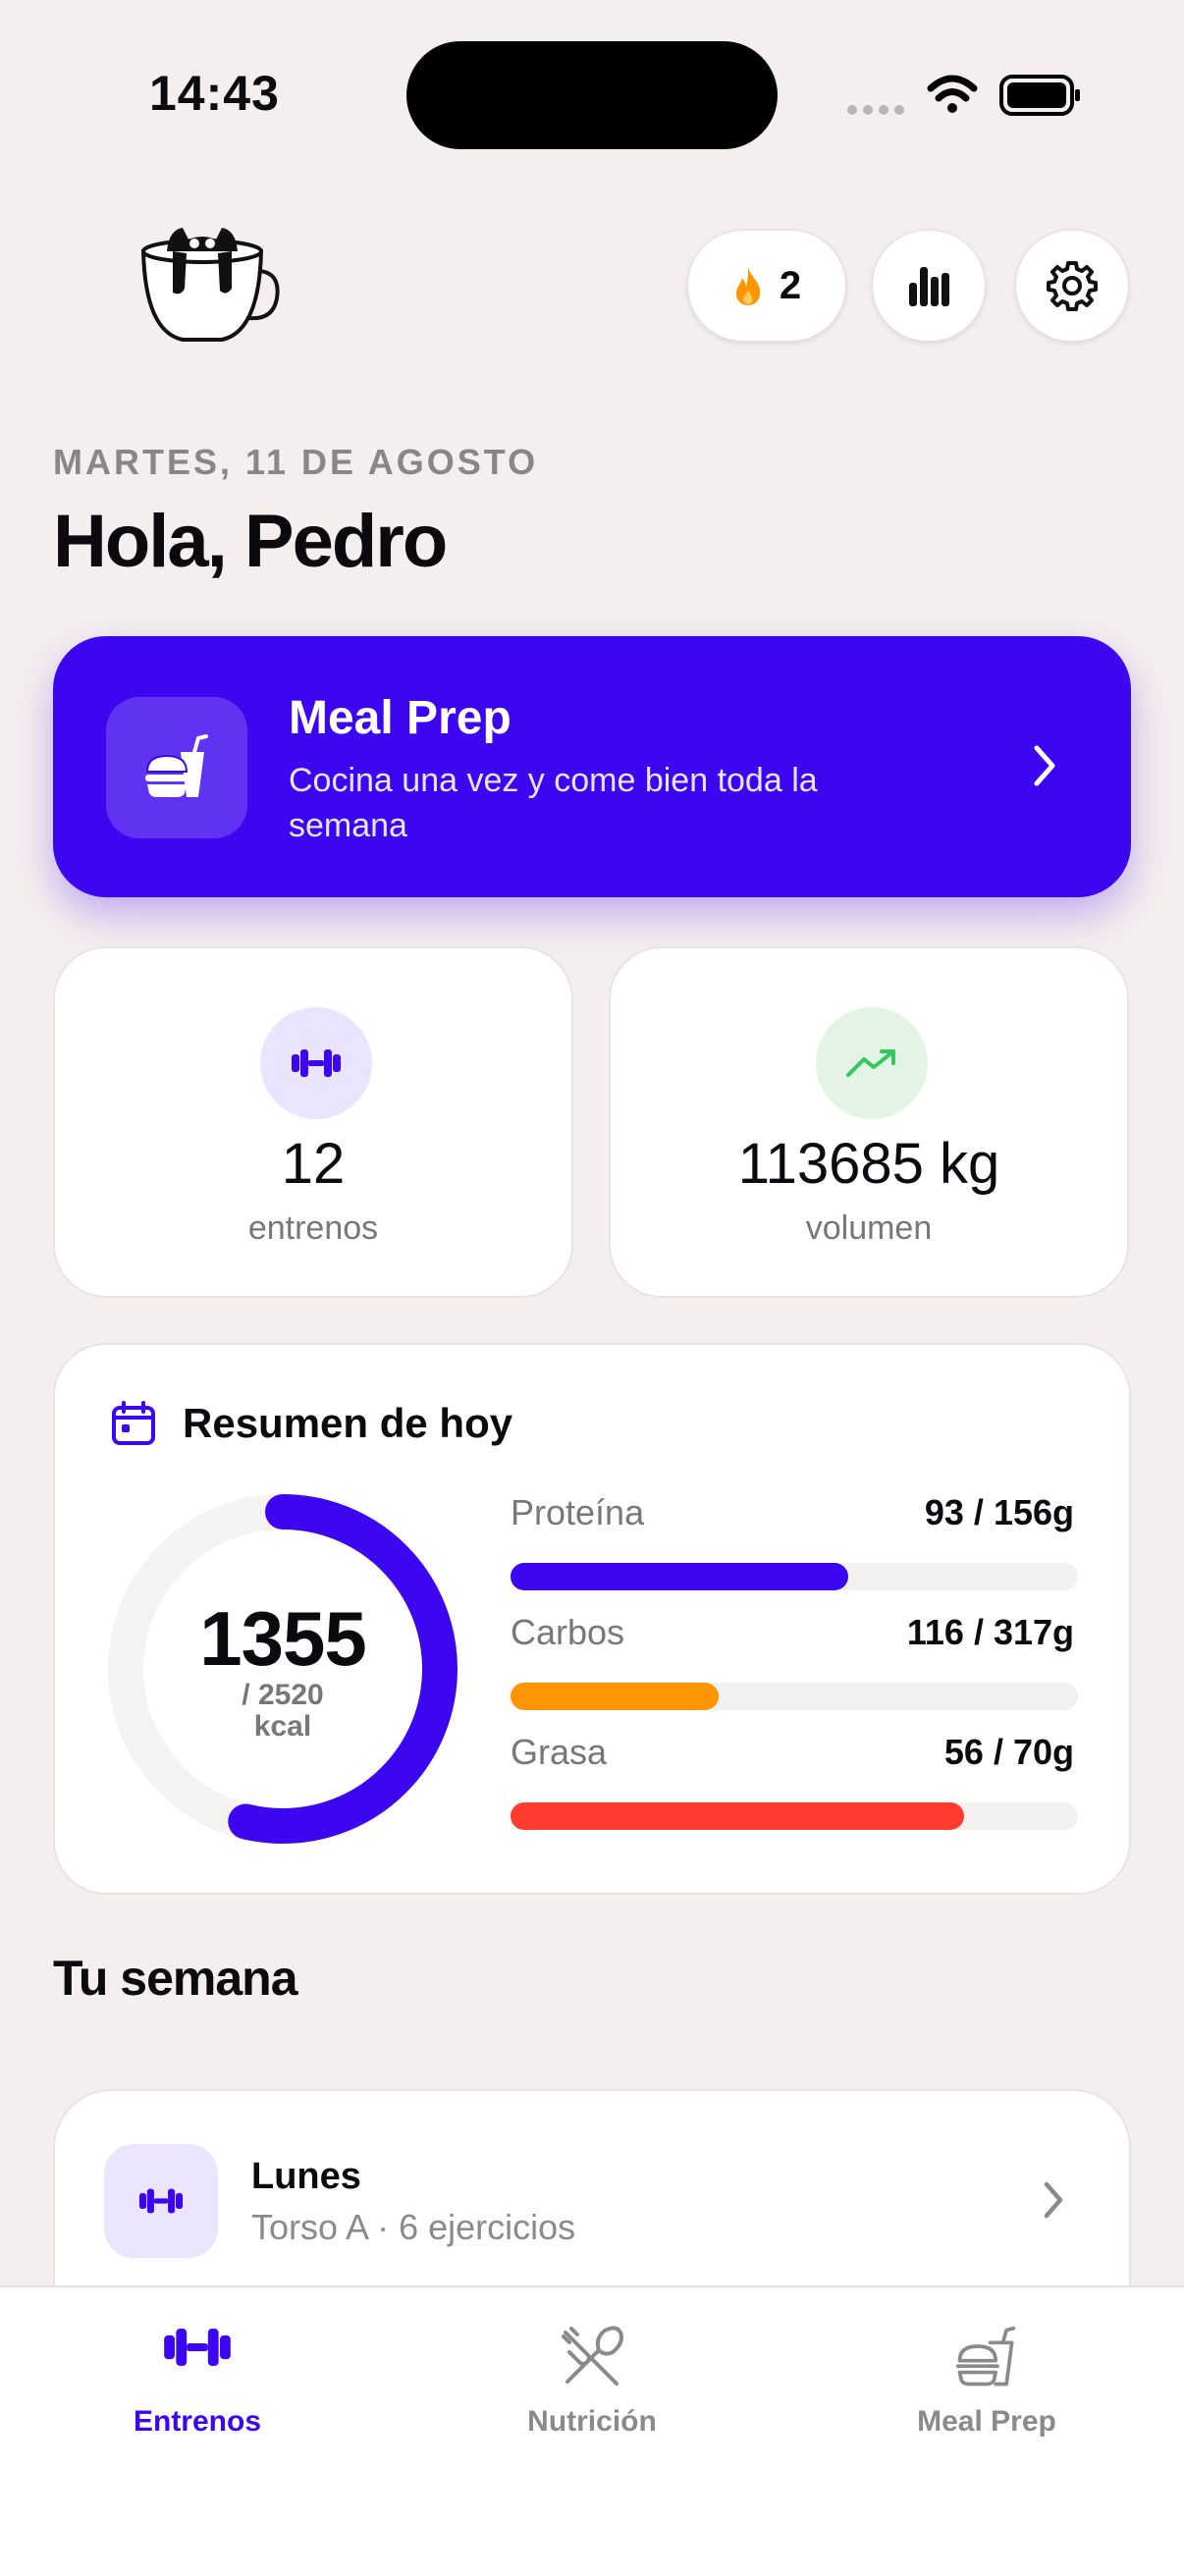  Describe the element at coordinates (559, 1752) in the screenshot. I see `macro-name-fat: Grasa` at that location.